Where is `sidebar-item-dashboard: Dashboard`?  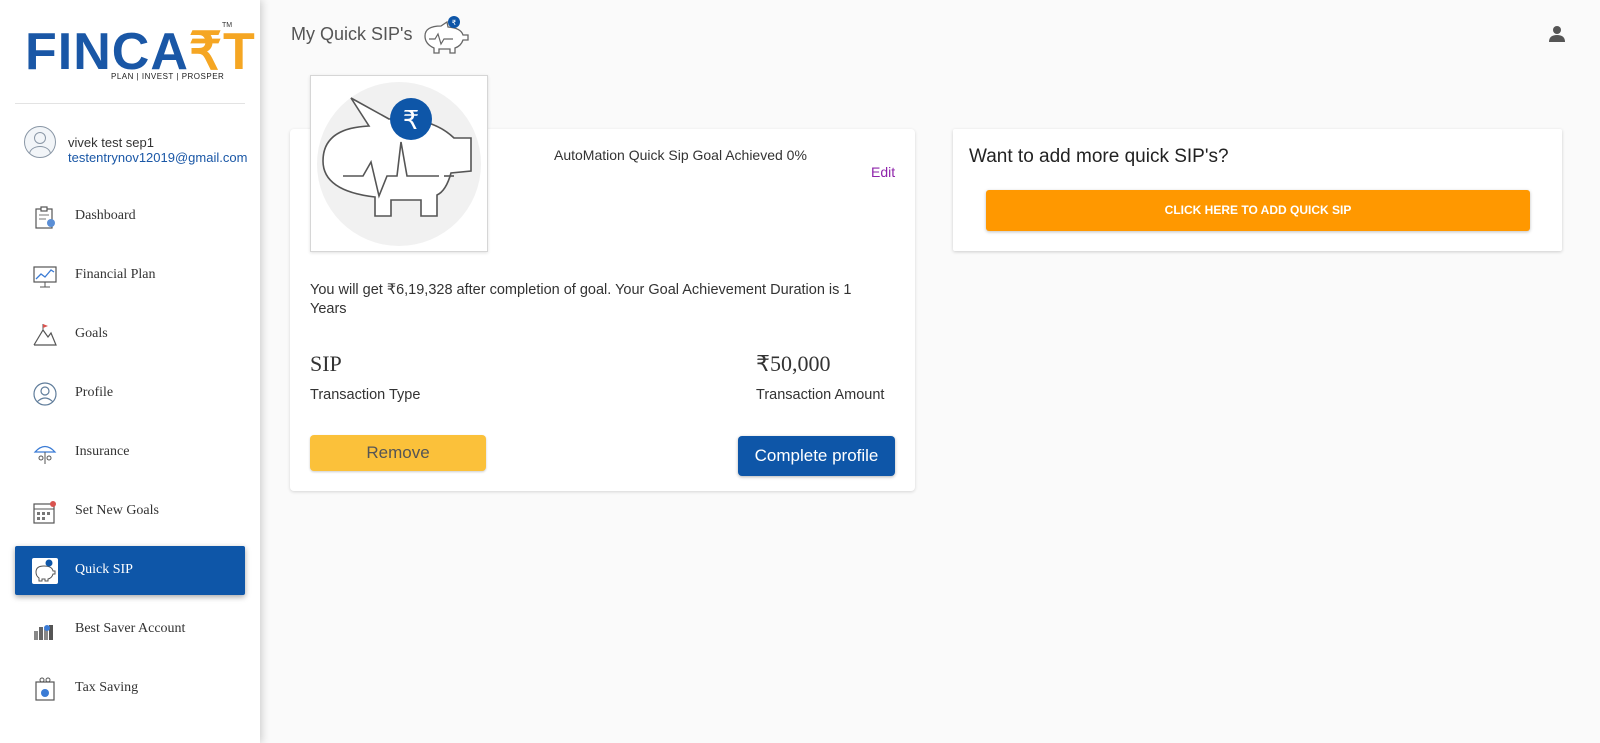
sidebar-item-dashboard: Dashboard is located at coordinates (130, 216).